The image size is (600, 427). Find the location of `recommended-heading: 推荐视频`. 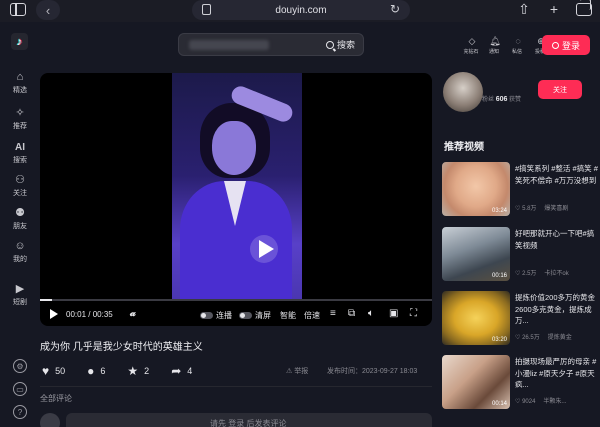

recommended-heading: 推荐视频 is located at coordinates (464, 147).